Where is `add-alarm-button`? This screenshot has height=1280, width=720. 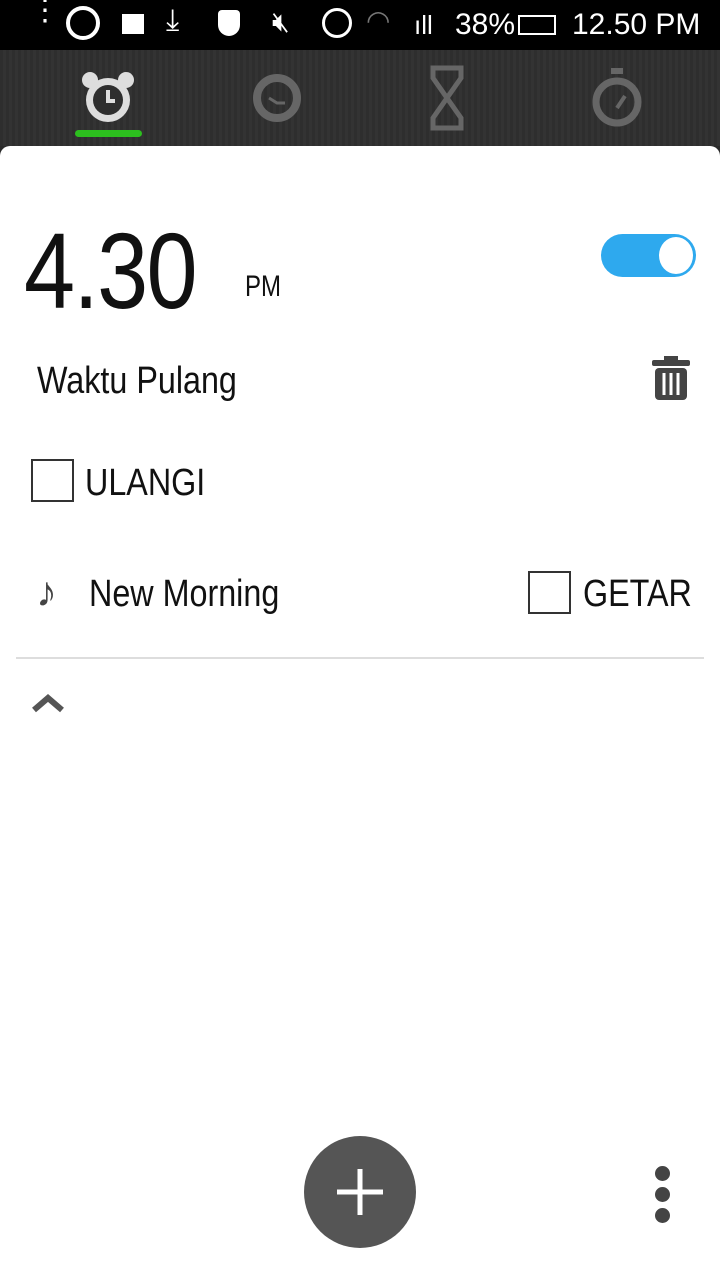 add-alarm-button is located at coordinates (360, 1192).